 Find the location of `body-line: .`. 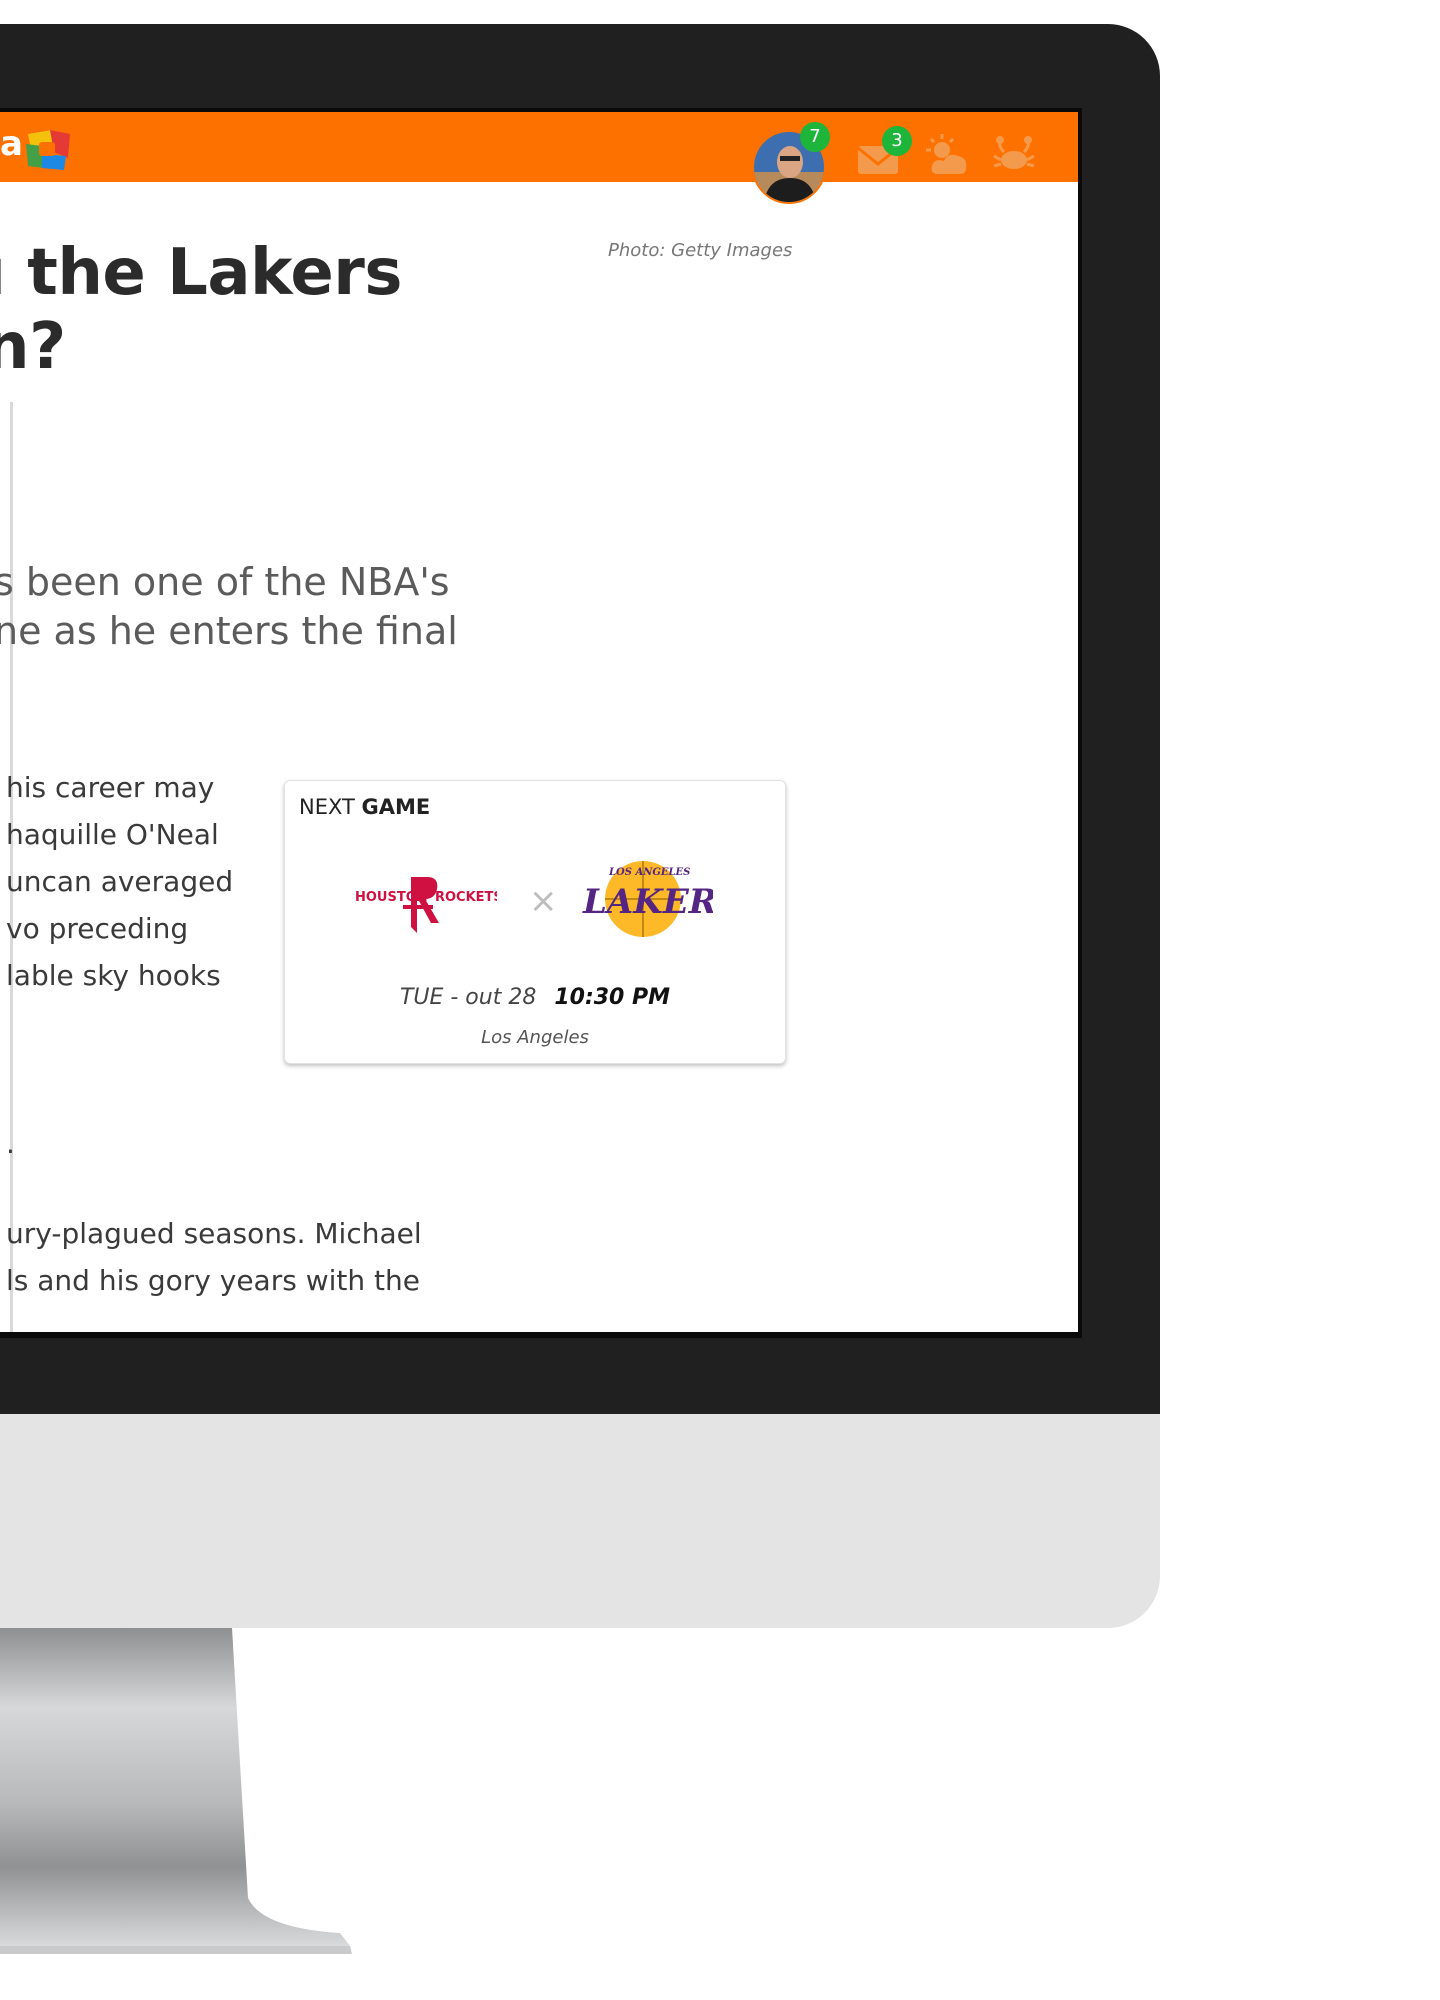

body-line: . is located at coordinates (10, 1143).